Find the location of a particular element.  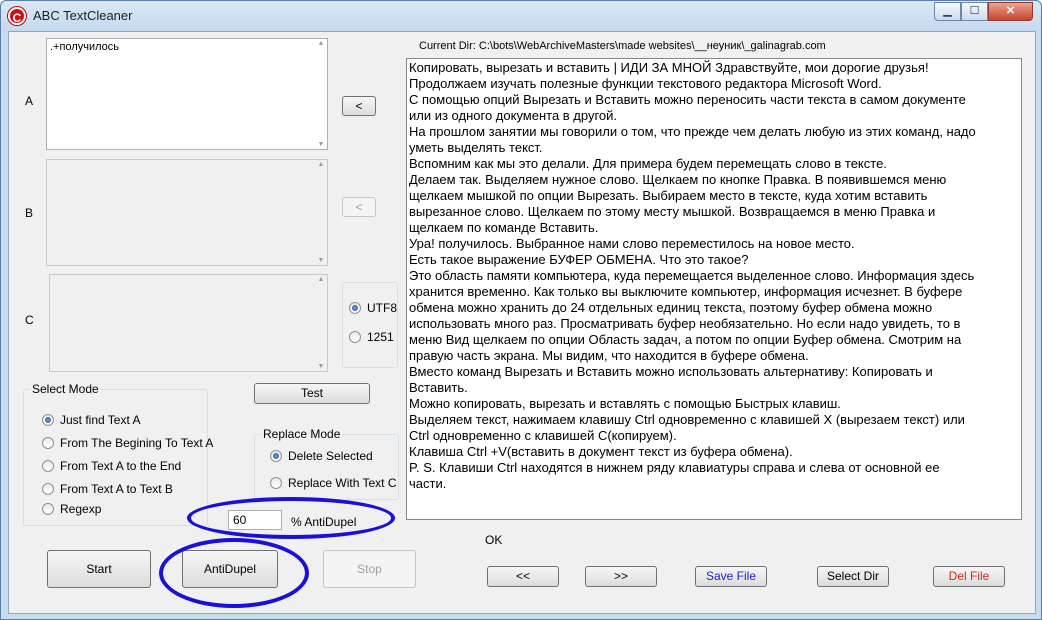

replace-with-c-label: Replace With Text C is located at coordinates (342, 483).